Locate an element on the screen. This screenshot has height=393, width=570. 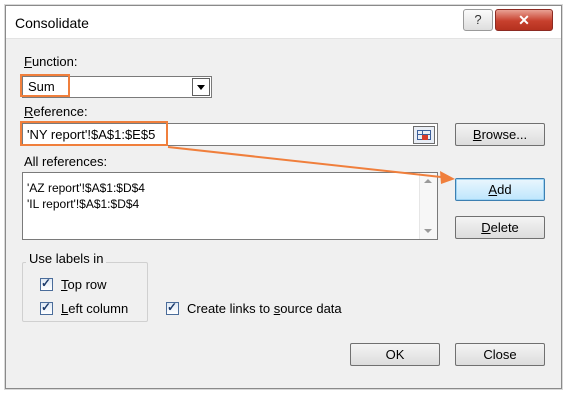
help-button: ? is located at coordinates (478, 20).